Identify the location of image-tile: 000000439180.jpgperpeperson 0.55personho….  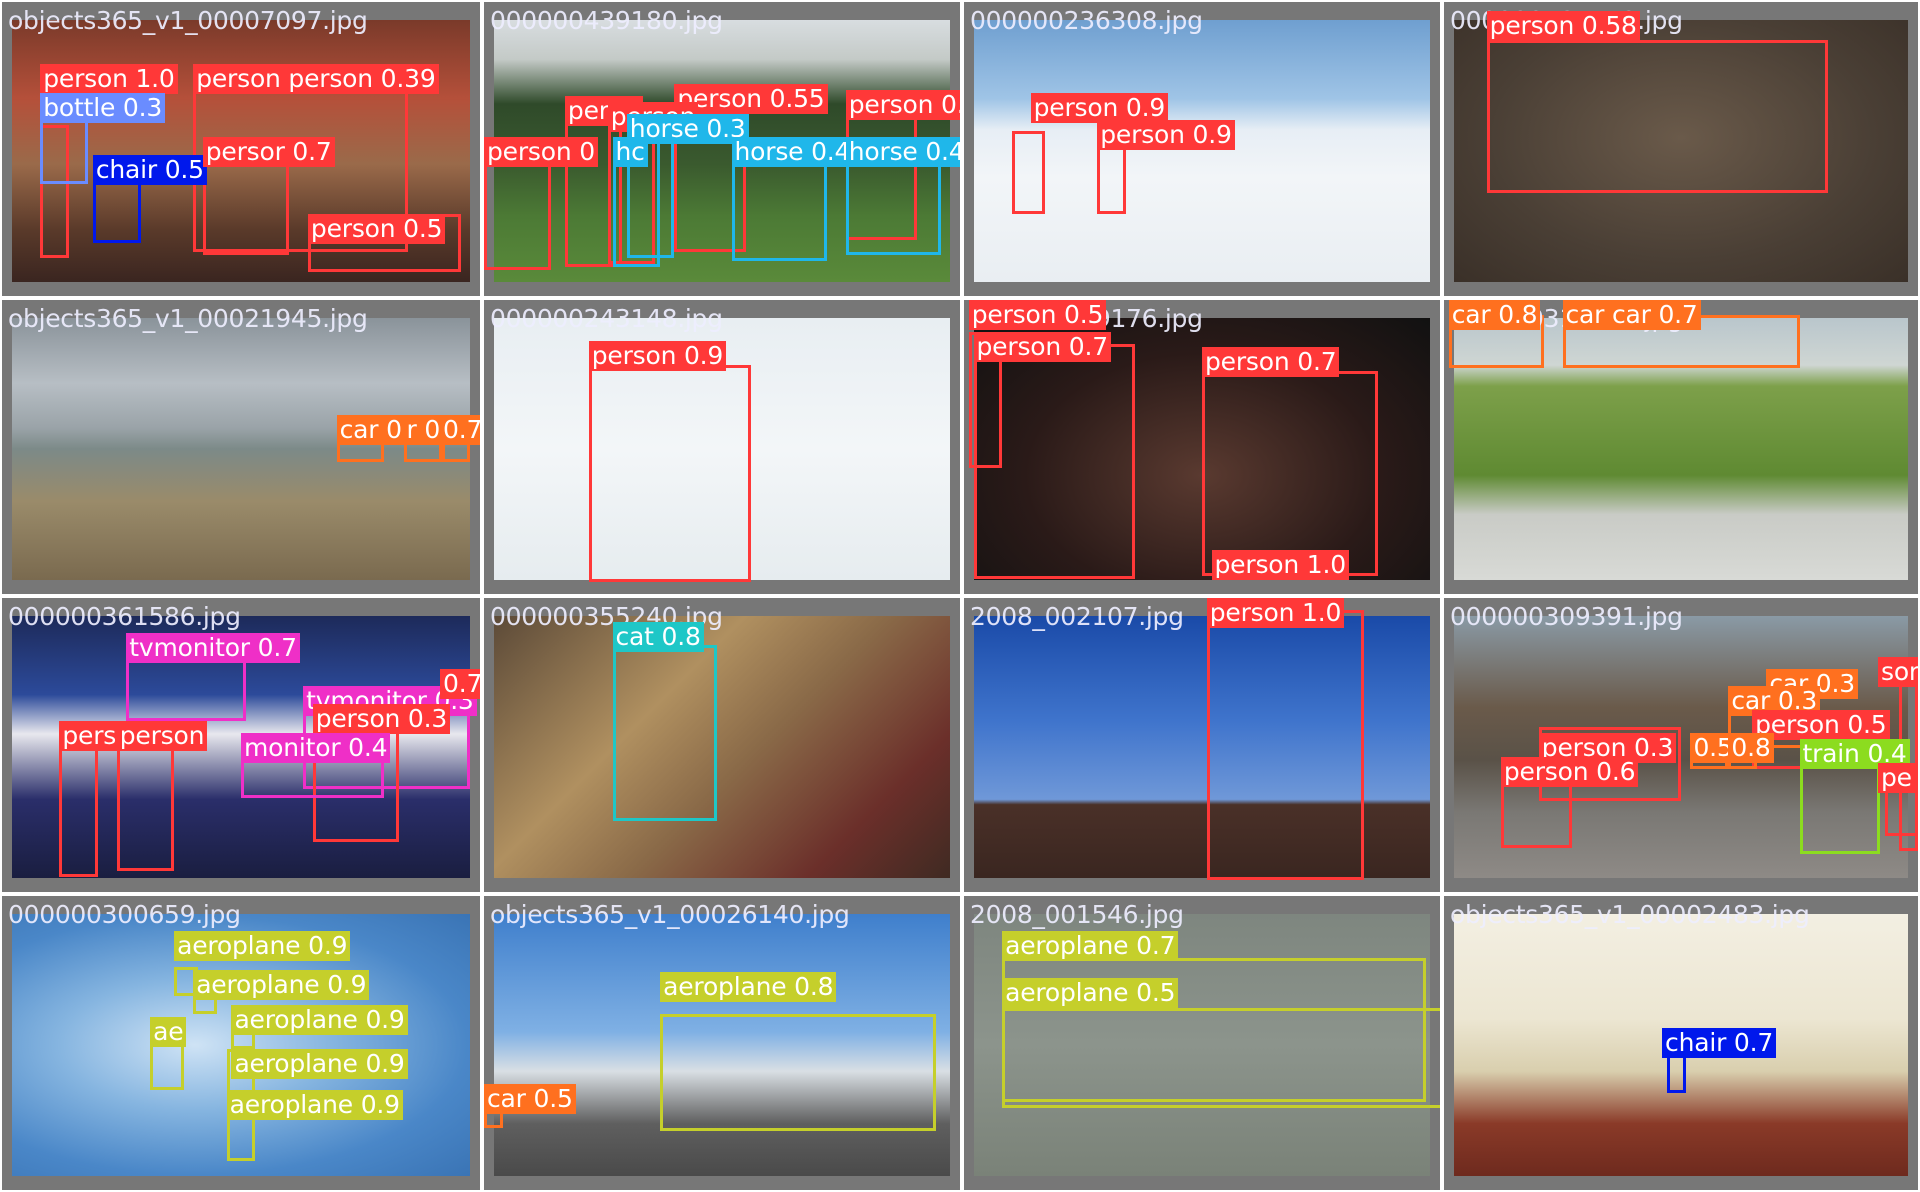
(722, 149).